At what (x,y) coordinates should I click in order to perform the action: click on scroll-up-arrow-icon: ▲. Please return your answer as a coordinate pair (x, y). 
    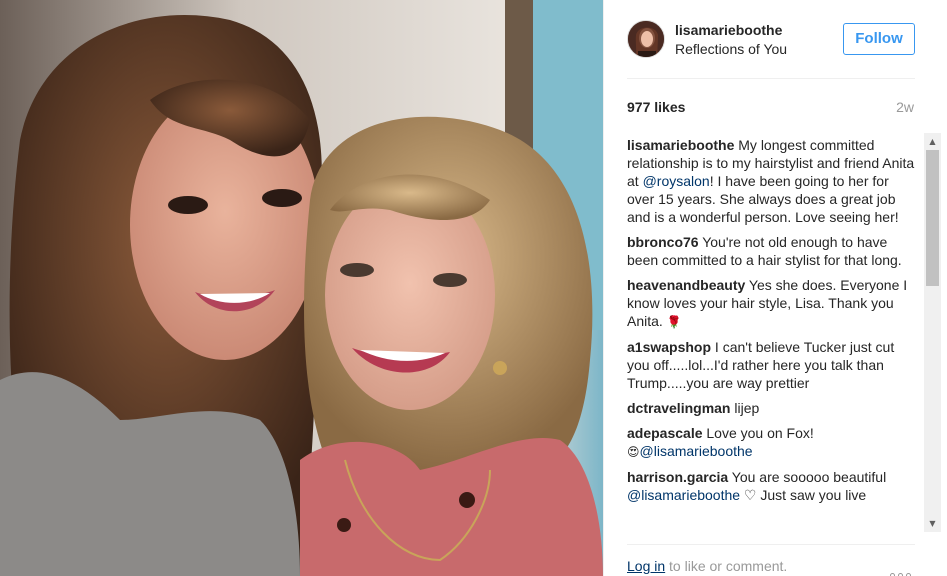
    Looking at the image, I should click on (932, 141).